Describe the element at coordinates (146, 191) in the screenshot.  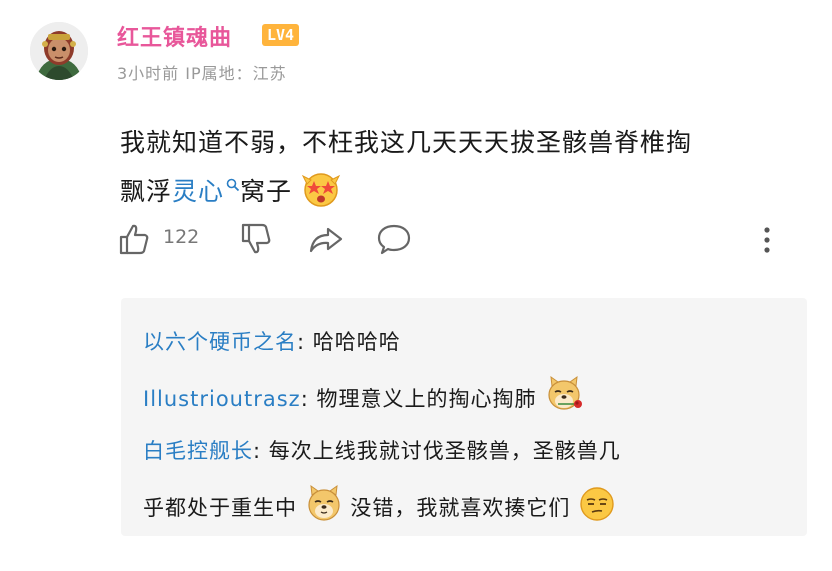
I see `comment-text: 飘浮` at that location.